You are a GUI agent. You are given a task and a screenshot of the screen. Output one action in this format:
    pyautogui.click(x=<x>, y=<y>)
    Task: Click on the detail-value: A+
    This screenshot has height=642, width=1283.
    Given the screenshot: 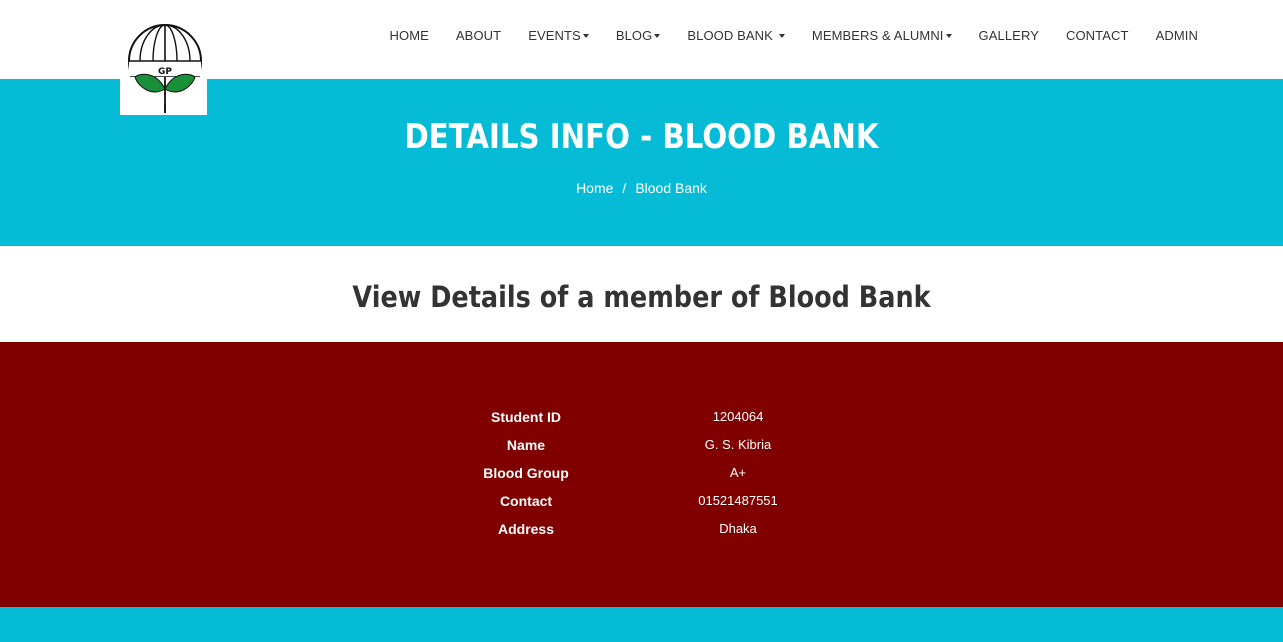 What is the action you would take?
    pyautogui.click(x=738, y=472)
    